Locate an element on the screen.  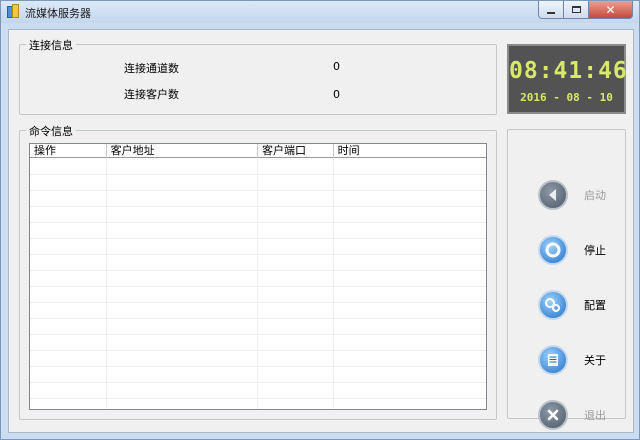
connection-info-group: 连接信息 连接通道数 0 连接客户数 0 is located at coordinates (258, 76).